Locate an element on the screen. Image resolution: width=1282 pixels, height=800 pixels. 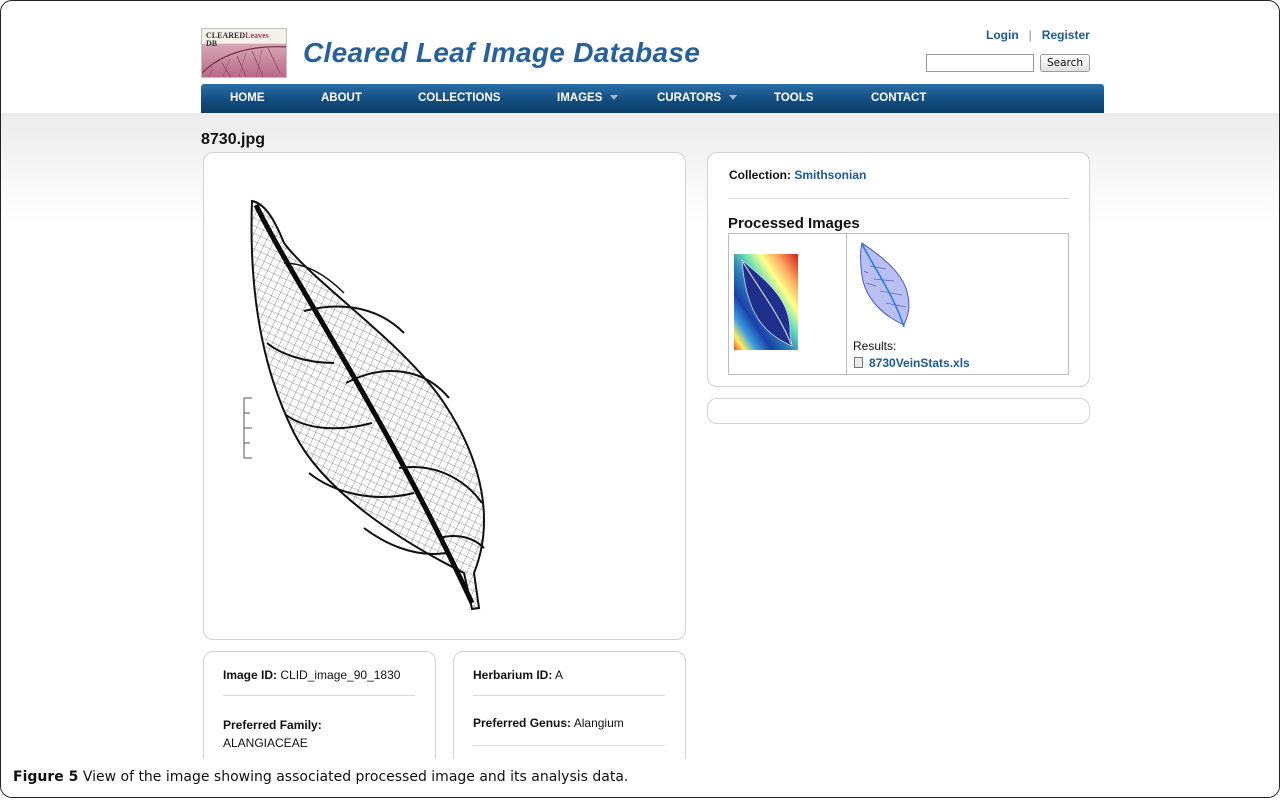
leaf-image is located at coordinates (379, 403).